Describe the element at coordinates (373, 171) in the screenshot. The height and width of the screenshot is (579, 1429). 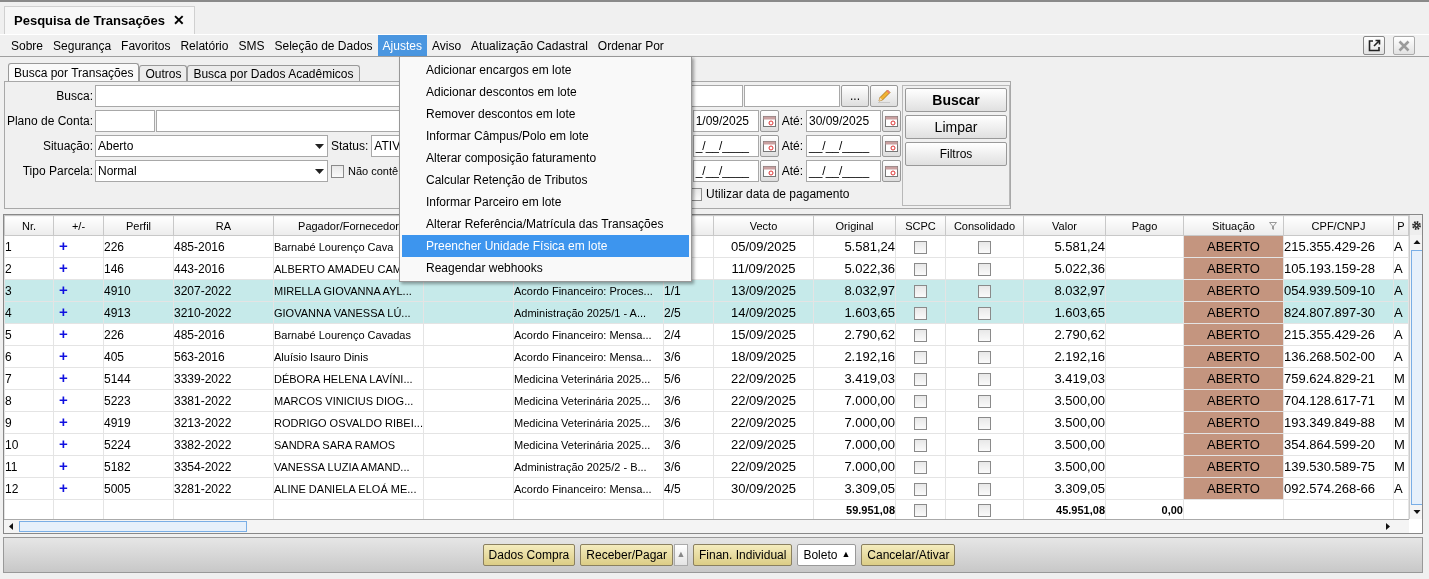
I see `checkbox-label: Não contê` at that location.